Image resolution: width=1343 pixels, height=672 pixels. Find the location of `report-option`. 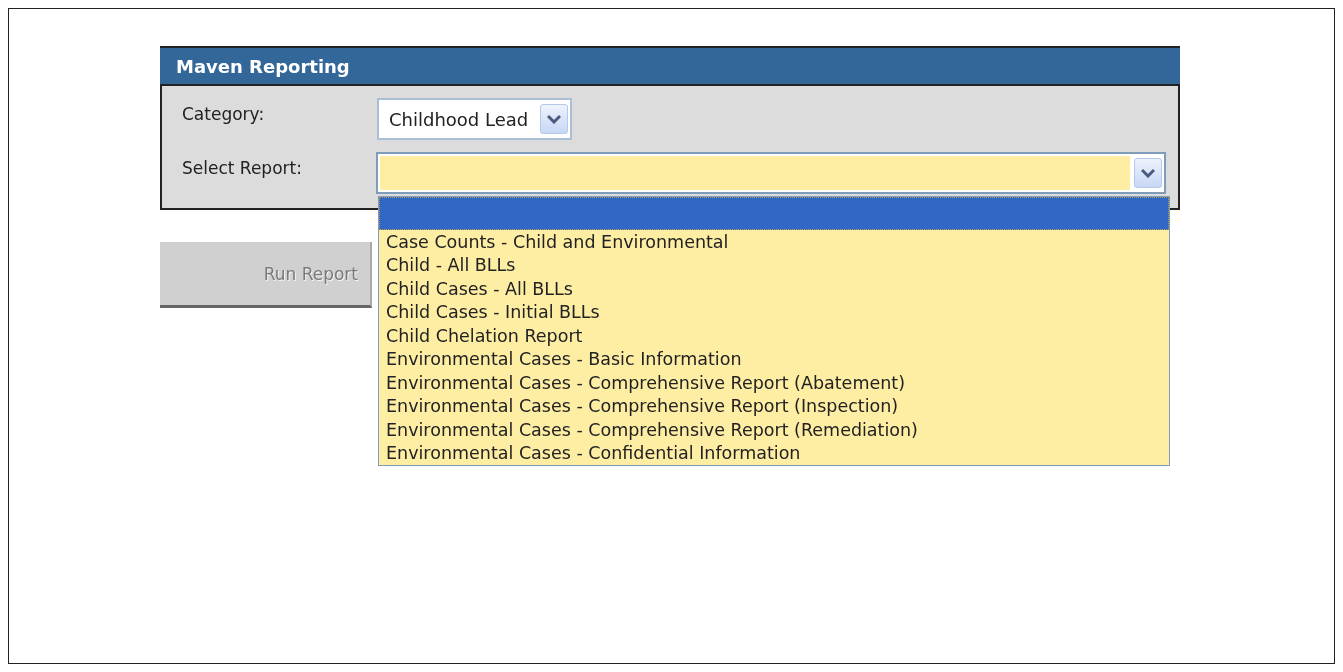

report-option is located at coordinates (774, 213).